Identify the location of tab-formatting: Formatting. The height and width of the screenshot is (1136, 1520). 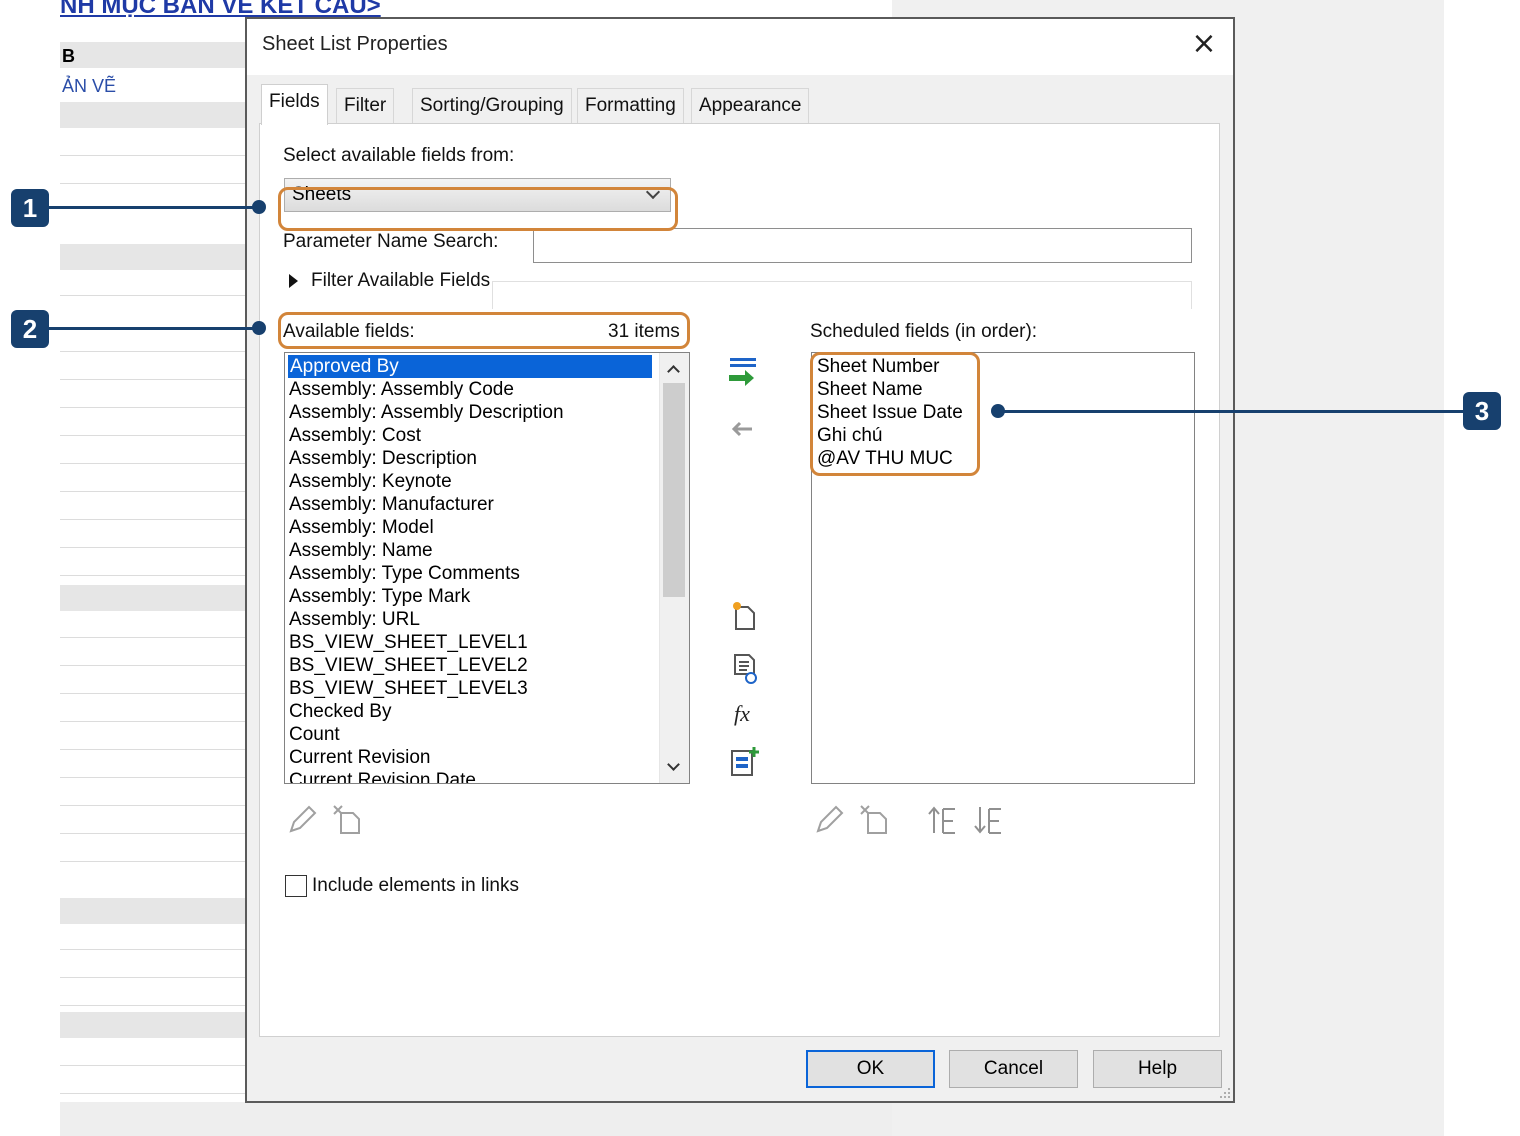
(630, 106).